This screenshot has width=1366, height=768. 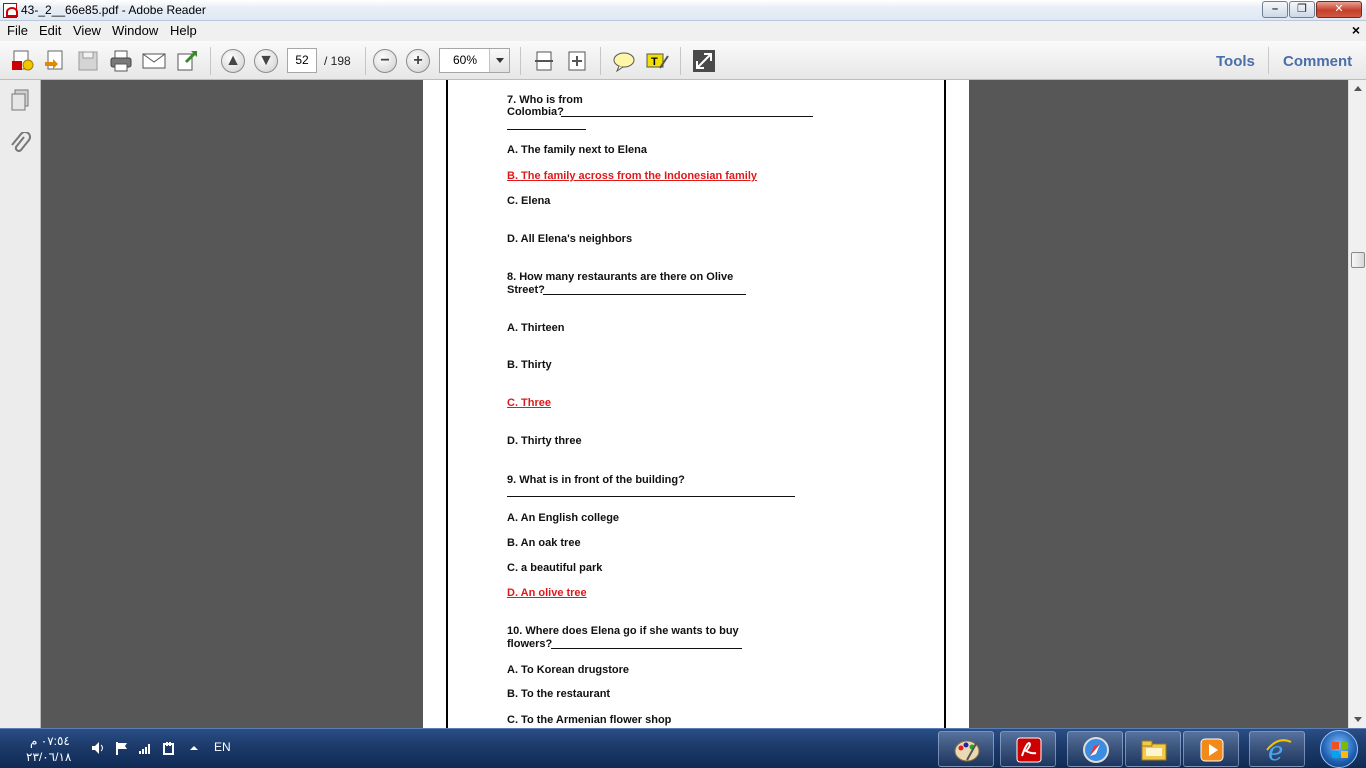 What do you see at coordinates (1356, 30) in the screenshot?
I see `close-document-button: ×` at bounding box center [1356, 30].